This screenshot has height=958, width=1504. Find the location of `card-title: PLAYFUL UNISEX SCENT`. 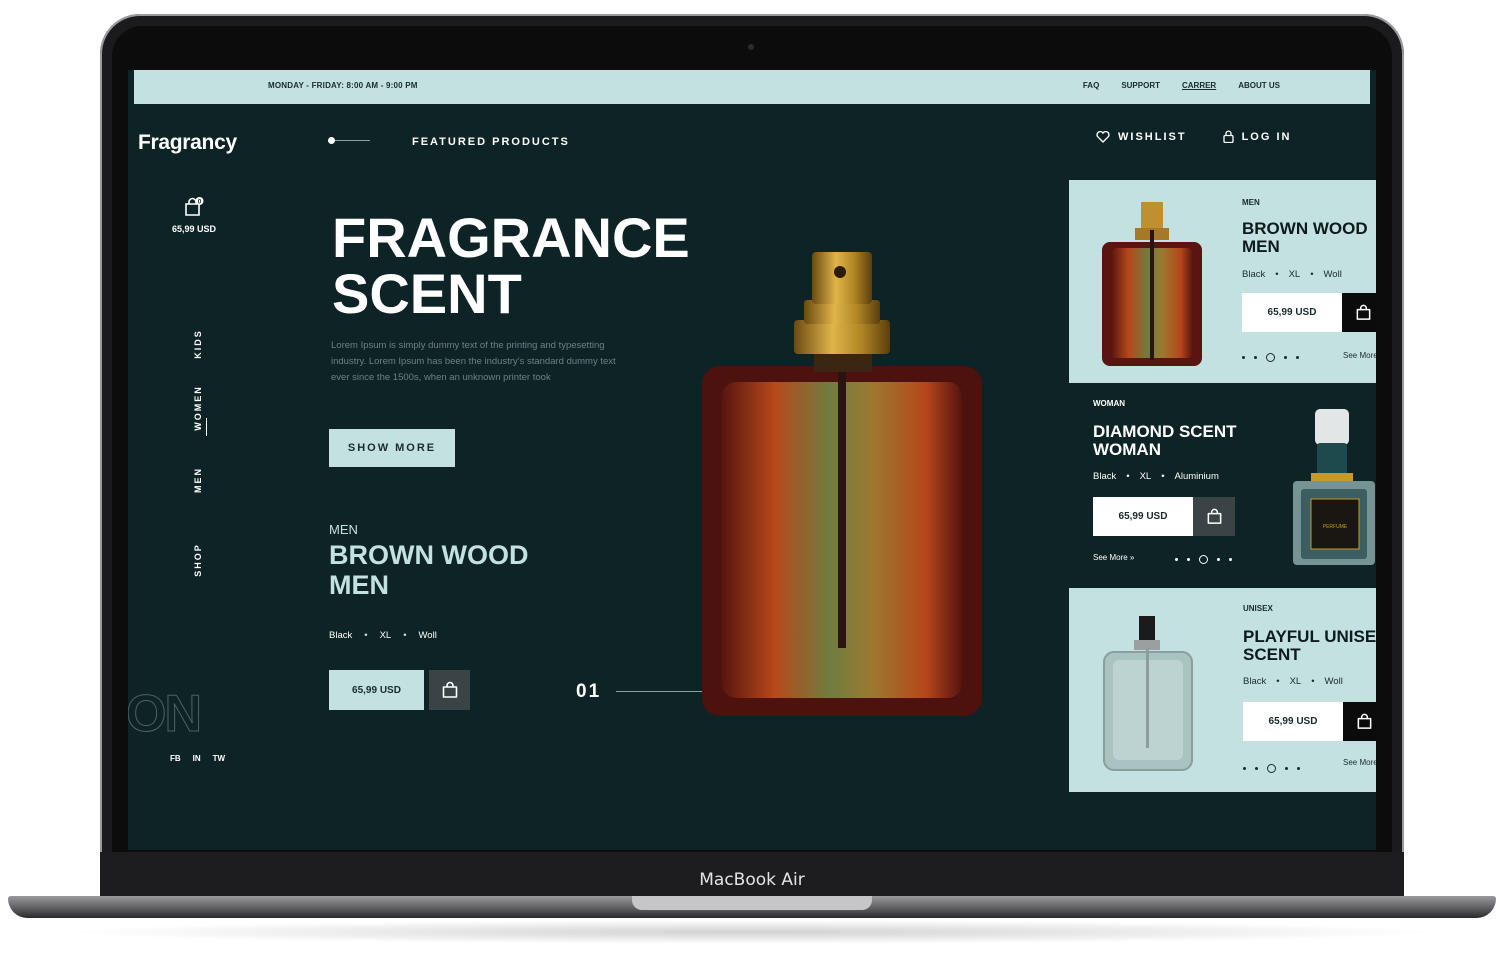

card-title: PLAYFUL UNISEX SCENT is located at coordinates (1309, 646).